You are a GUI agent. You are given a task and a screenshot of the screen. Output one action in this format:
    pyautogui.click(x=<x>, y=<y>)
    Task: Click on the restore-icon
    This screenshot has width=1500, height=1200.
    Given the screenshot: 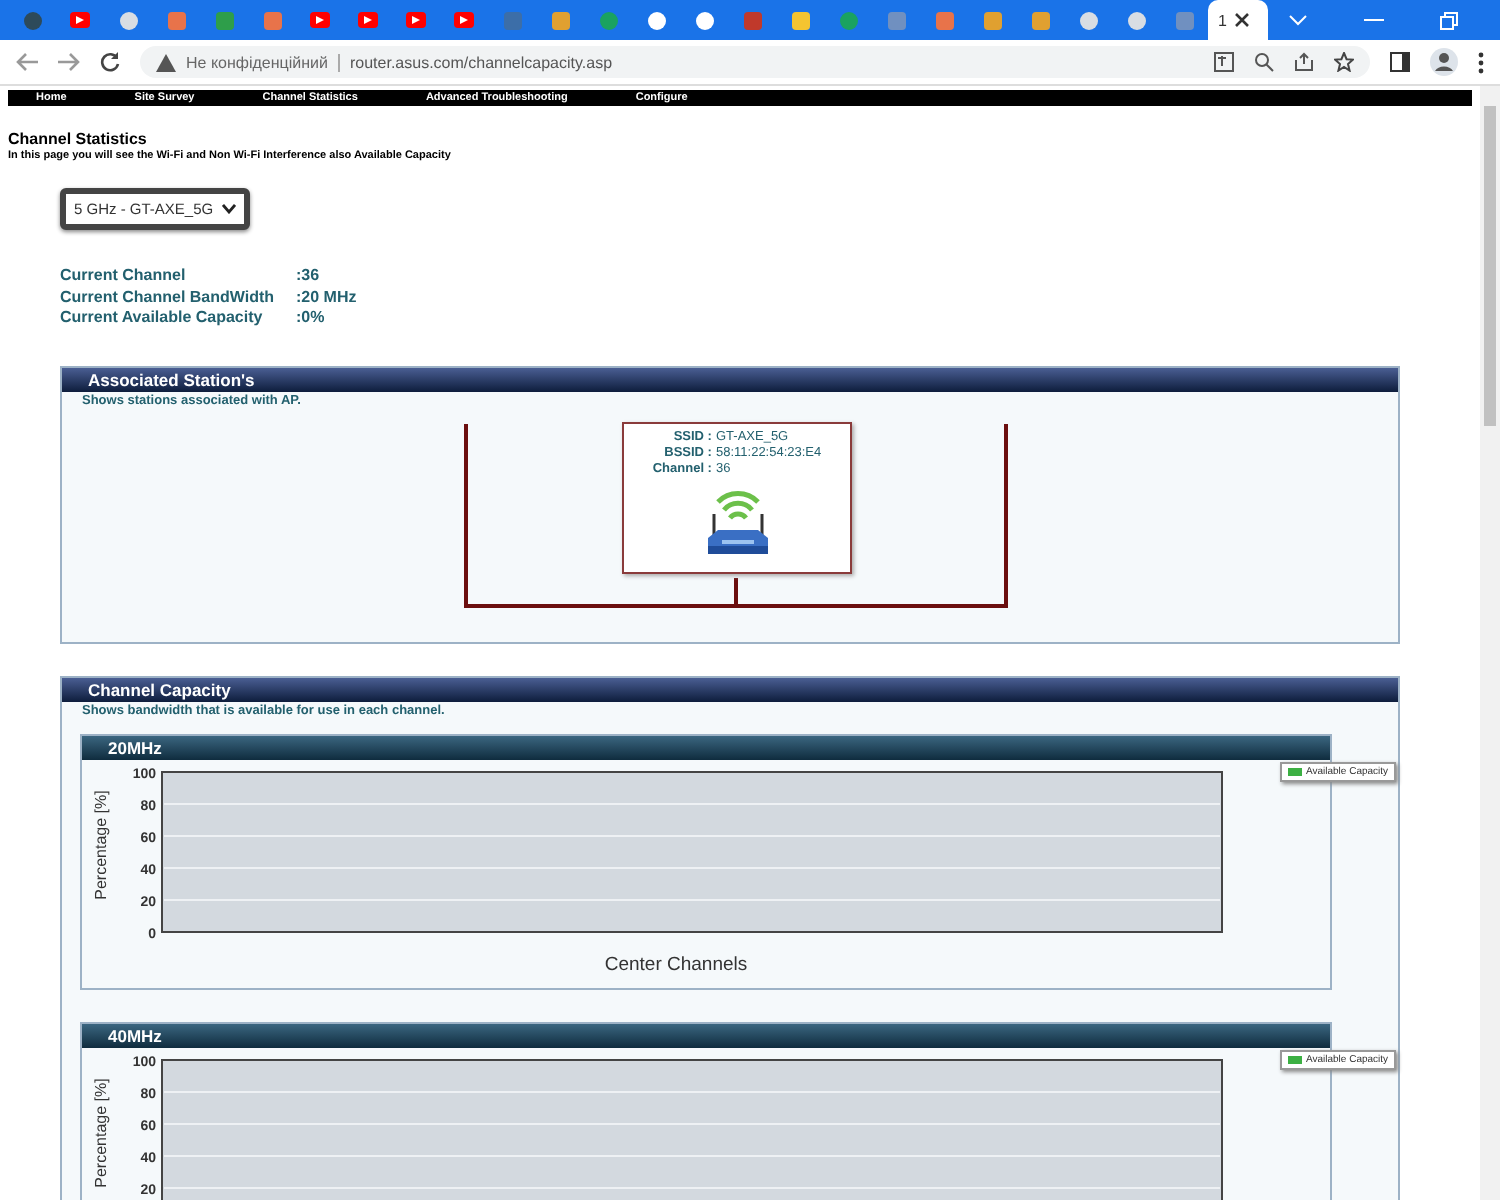 What is the action you would take?
    pyautogui.click(x=1449, y=20)
    